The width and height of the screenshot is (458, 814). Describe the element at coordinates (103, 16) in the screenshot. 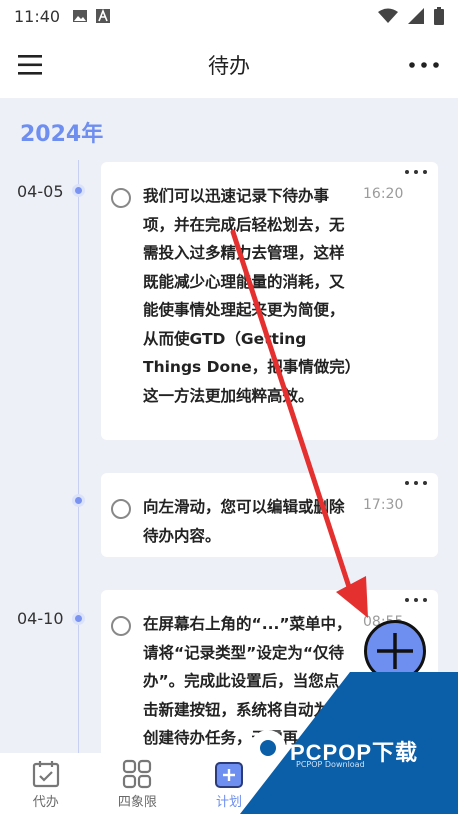

I see `app-a-icon` at that location.